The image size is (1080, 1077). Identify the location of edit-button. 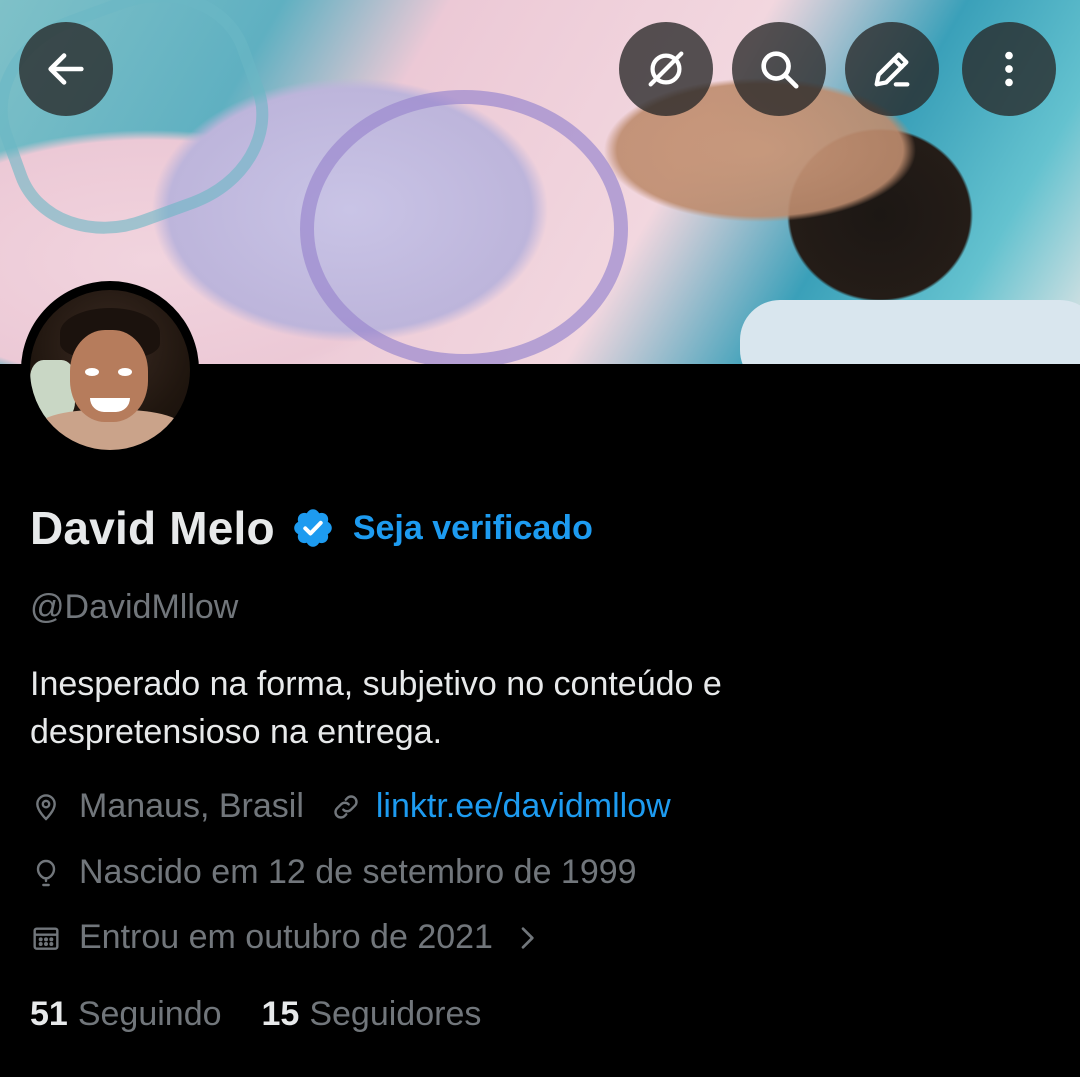
(892, 69).